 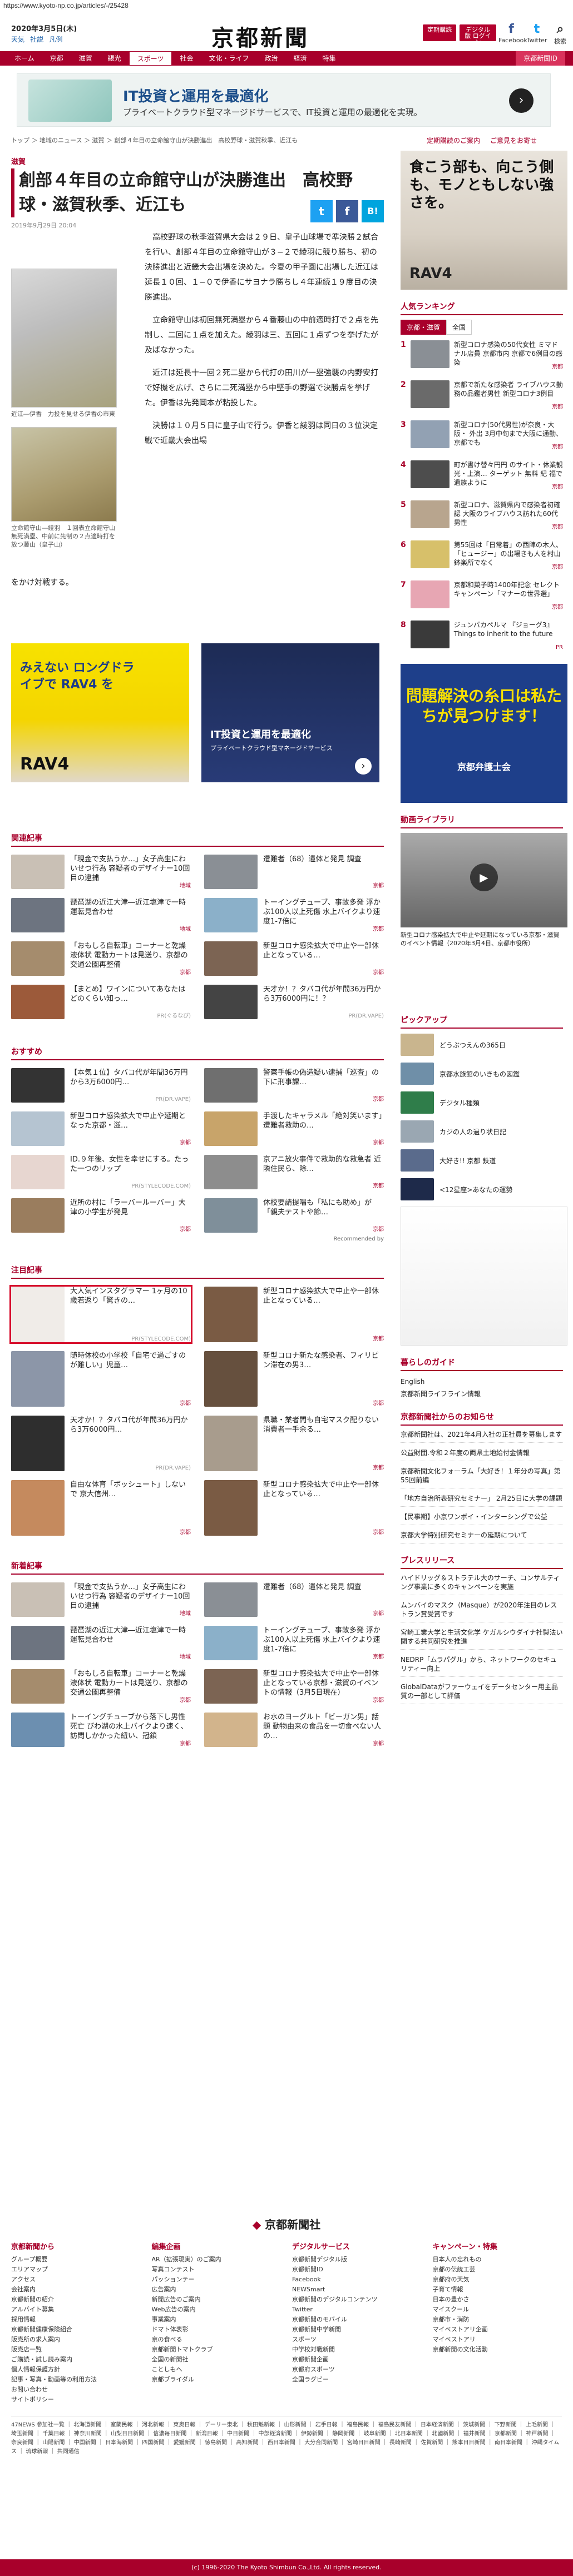 What do you see at coordinates (294, 1172) in the screenshot?
I see `list-item: 京アニ放火事件で救助的な救急者 近隣住民ら、除… 京都` at bounding box center [294, 1172].